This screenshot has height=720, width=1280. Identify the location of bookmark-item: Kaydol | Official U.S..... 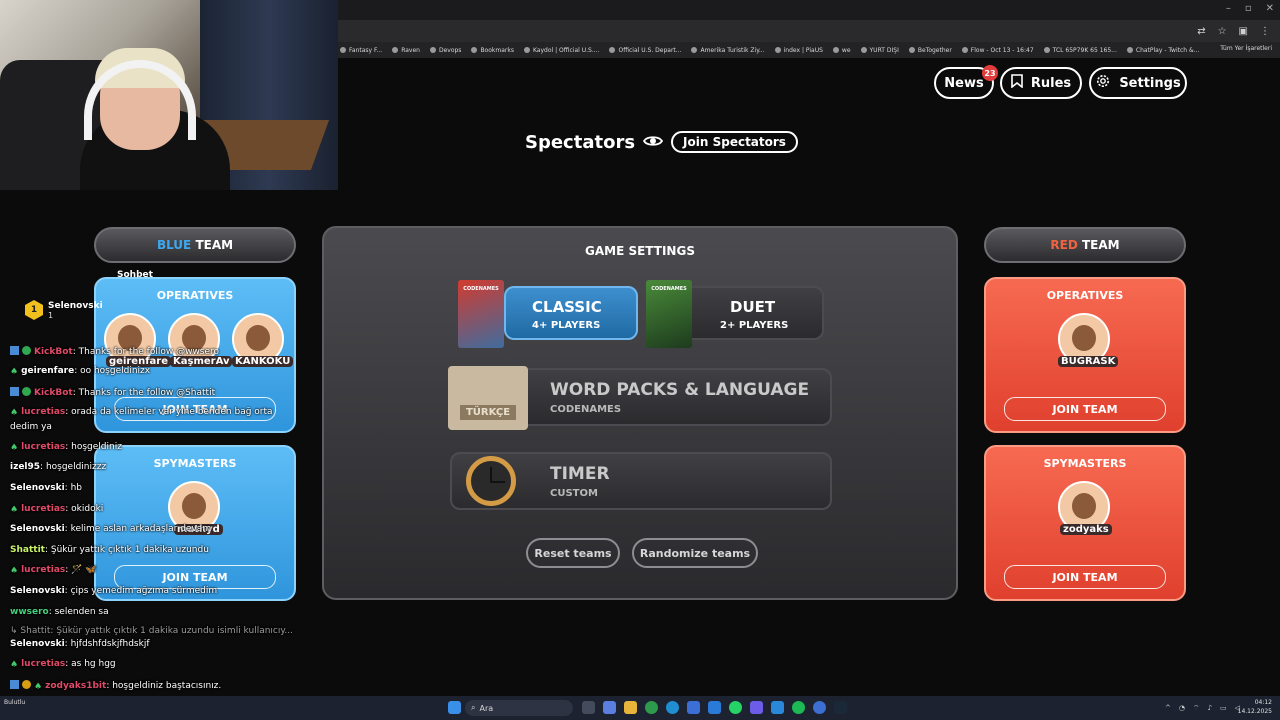
(561, 50).